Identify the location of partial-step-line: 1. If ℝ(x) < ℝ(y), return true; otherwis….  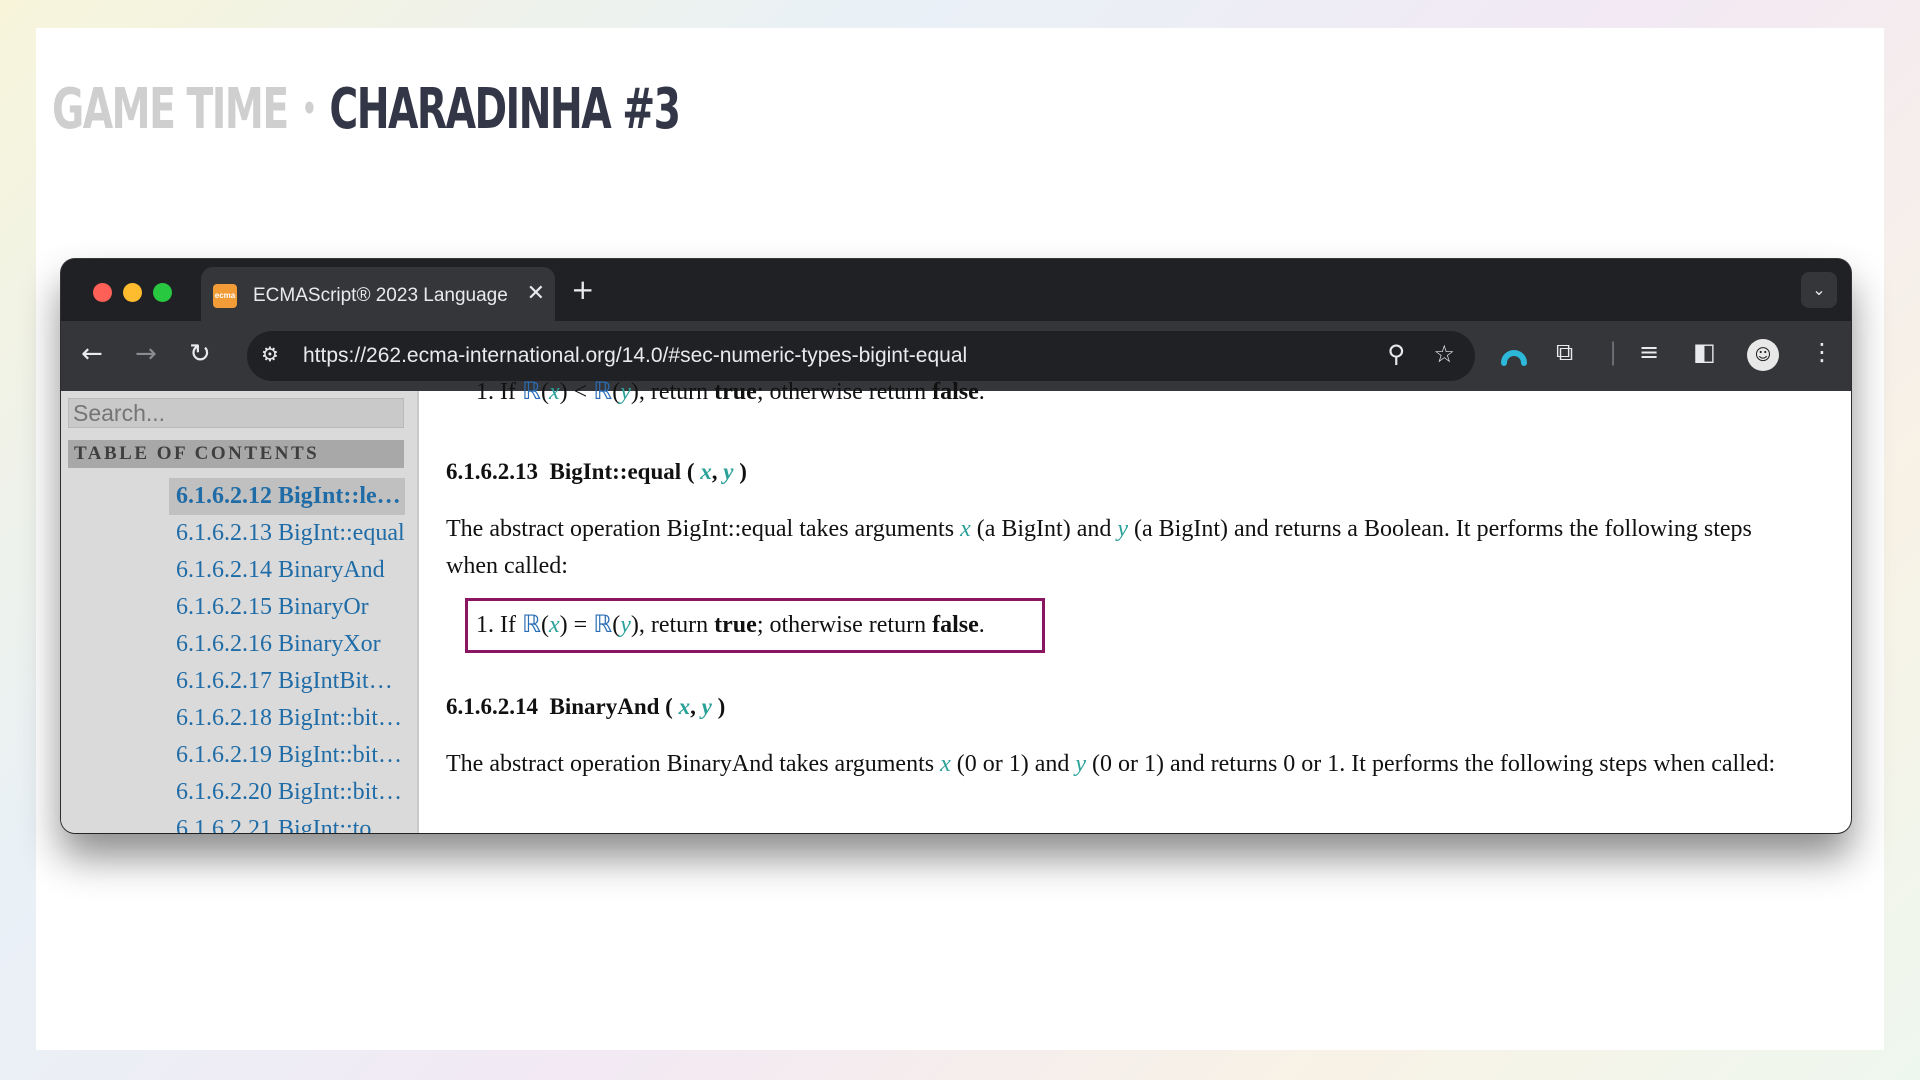
(730, 391).